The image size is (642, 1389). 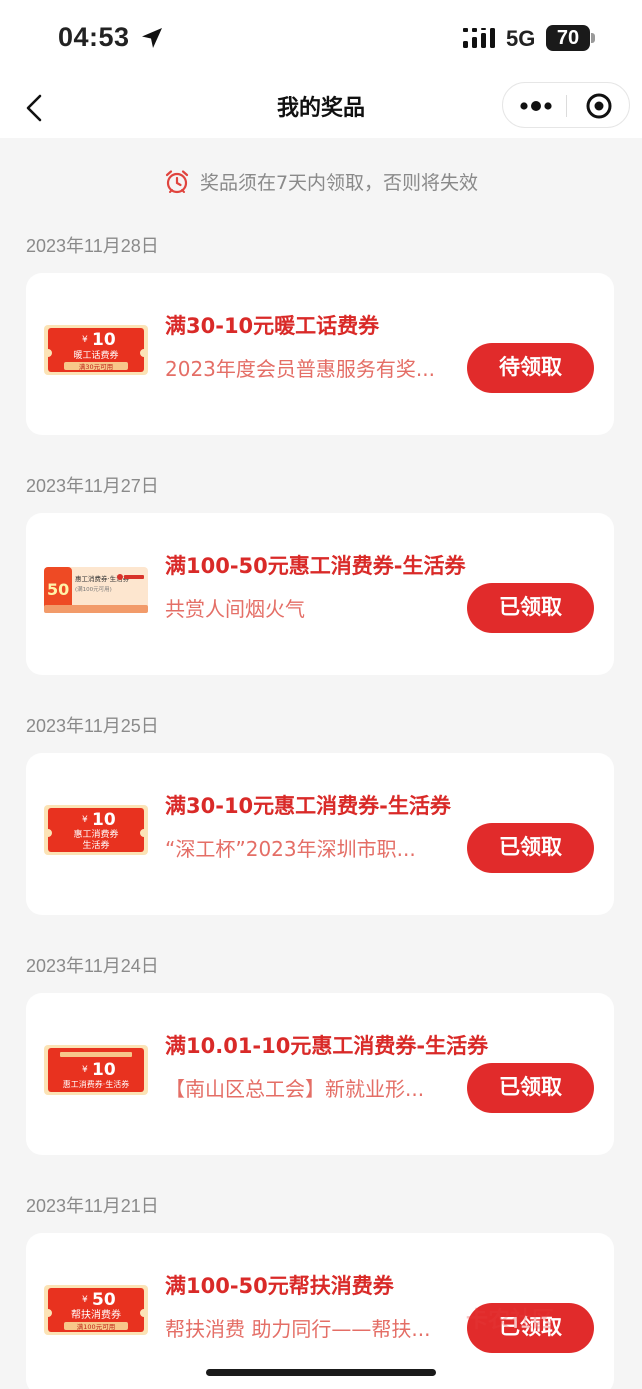 What do you see at coordinates (96, 1314) in the screenshot?
I see `coupon-label: 帮扶消费券` at bounding box center [96, 1314].